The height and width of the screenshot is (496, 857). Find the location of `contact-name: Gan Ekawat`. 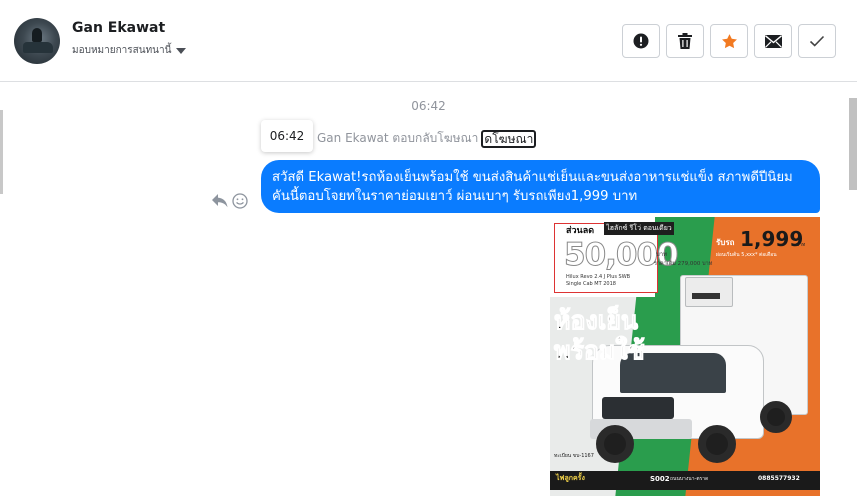

contact-name: Gan Ekawat is located at coordinates (118, 28).